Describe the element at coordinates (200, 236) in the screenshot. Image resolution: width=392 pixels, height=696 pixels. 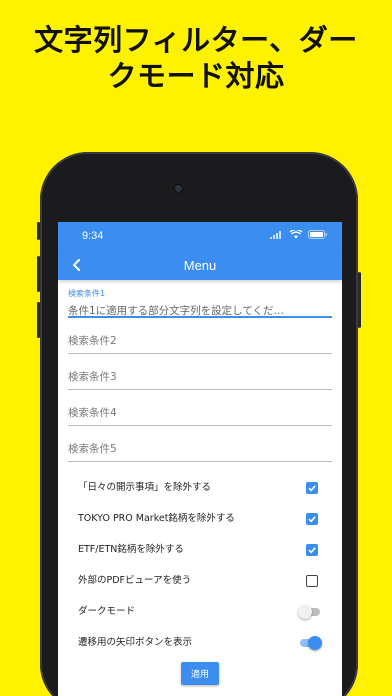
I see `status-bar: 9:34` at that location.